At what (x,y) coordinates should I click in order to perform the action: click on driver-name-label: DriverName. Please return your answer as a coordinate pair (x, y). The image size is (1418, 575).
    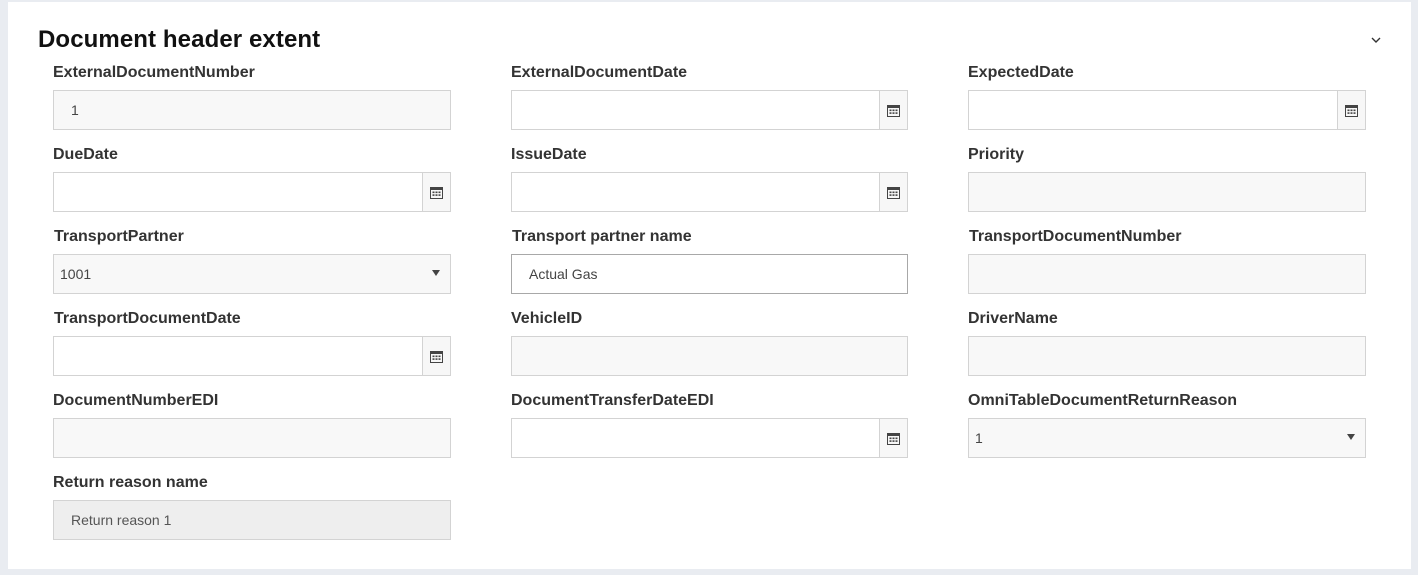
    Looking at the image, I should click on (1013, 318).